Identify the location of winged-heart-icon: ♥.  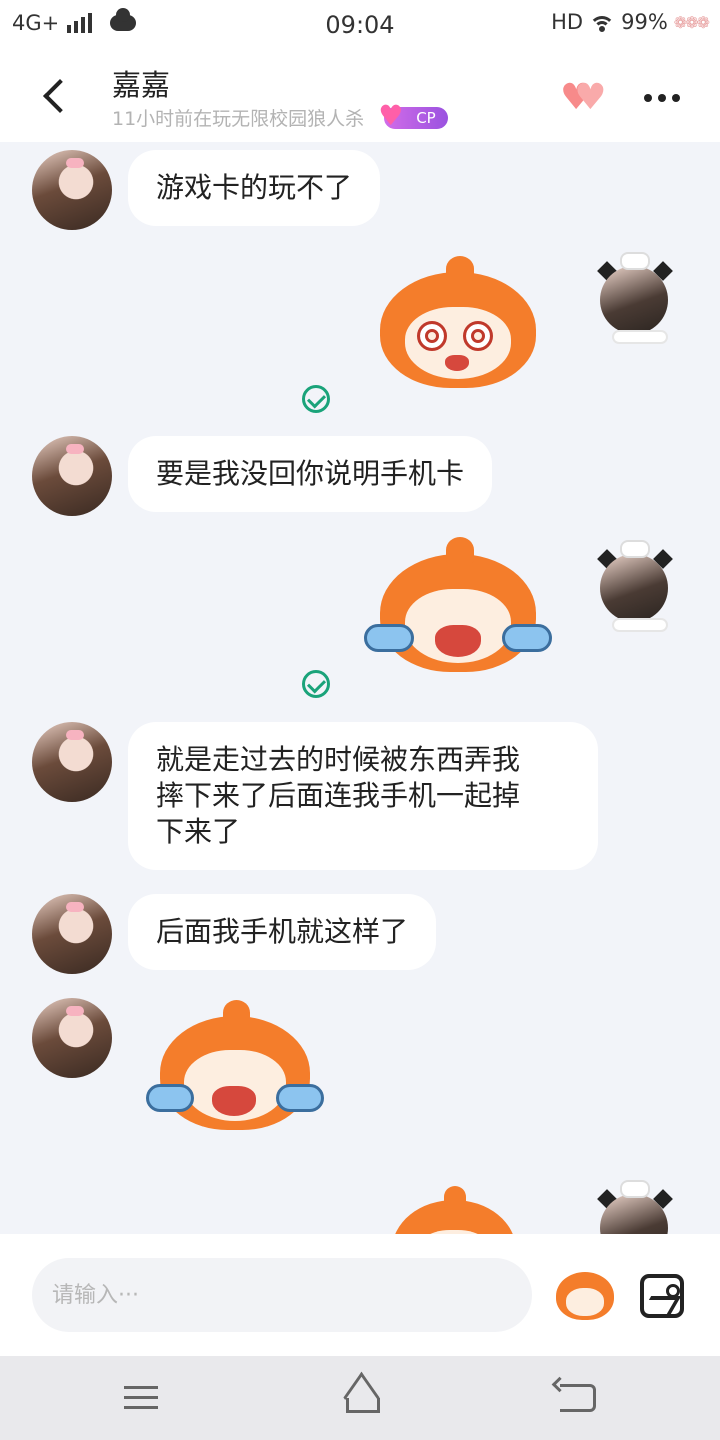
(391, 115).